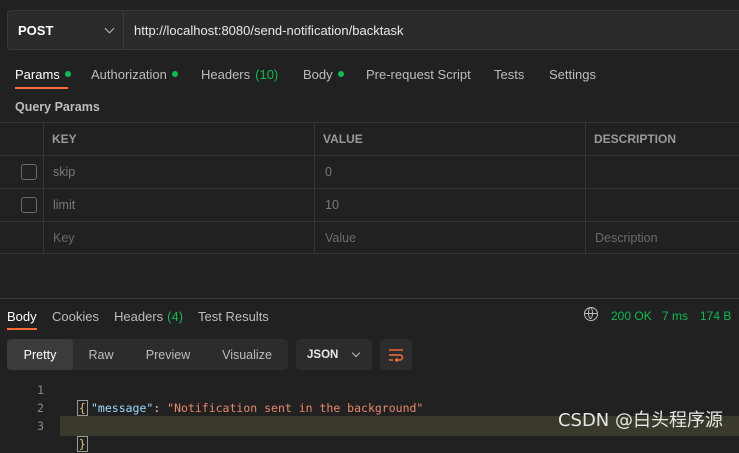 This screenshot has width=739, height=453. I want to click on response-time: 7 ms, so click(675, 316).